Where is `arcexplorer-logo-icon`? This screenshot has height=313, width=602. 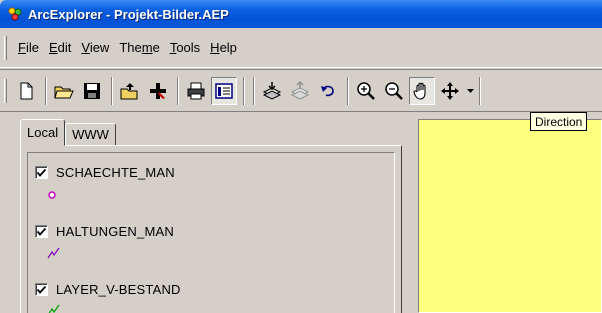
arcexplorer-logo-icon is located at coordinates (15, 14).